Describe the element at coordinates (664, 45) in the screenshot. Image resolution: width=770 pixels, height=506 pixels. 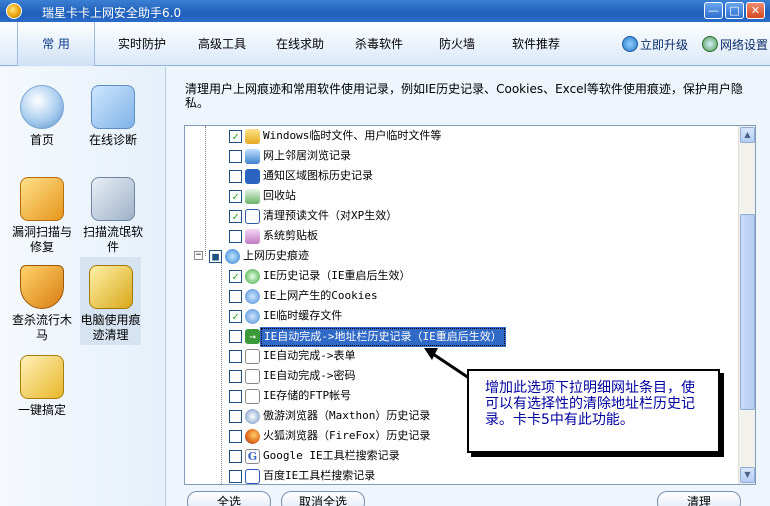
I see `upgrade-label: 立即升级` at that location.